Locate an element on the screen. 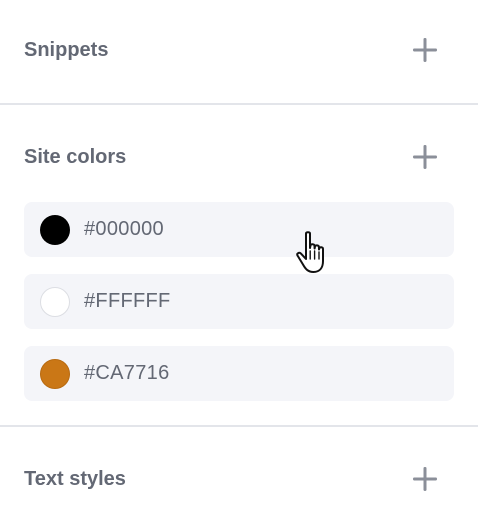 Image resolution: width=478 pixels, height=532 pixels. color-value: #CA7716 is located at coordinates (127, 373).